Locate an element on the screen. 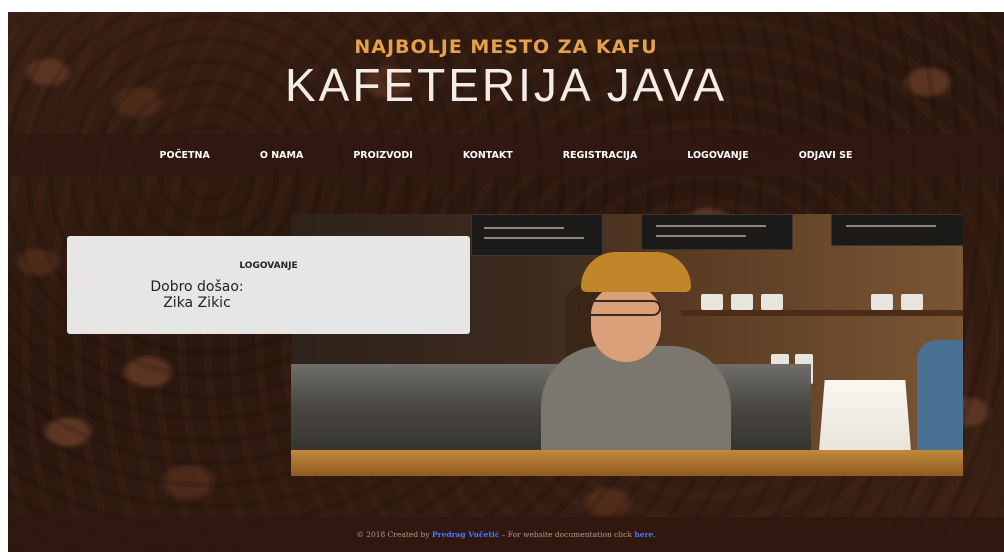 The height and width of the screenshot is (552, 1004). footer-author-link: Predrag Vučetić is located at coordinates (465, 534).